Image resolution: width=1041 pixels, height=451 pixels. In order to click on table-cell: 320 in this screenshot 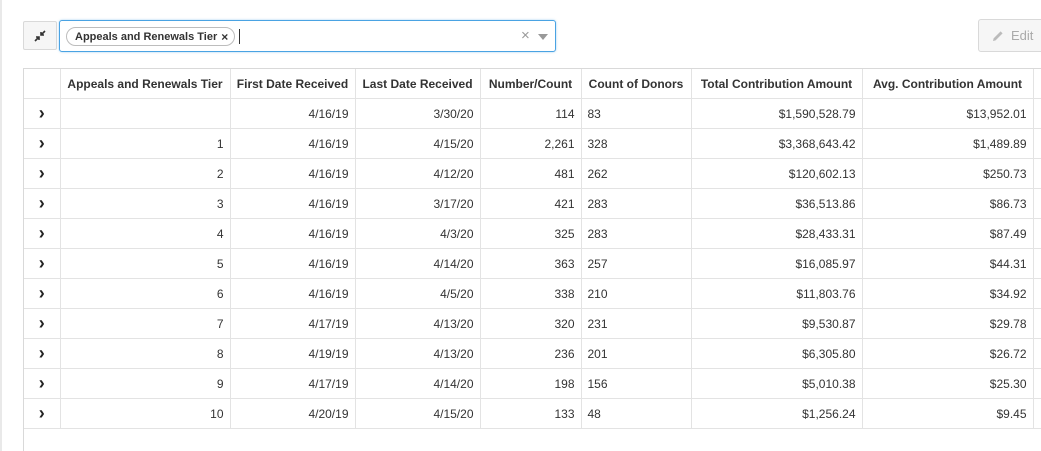, I will do `click(531, 323)`.